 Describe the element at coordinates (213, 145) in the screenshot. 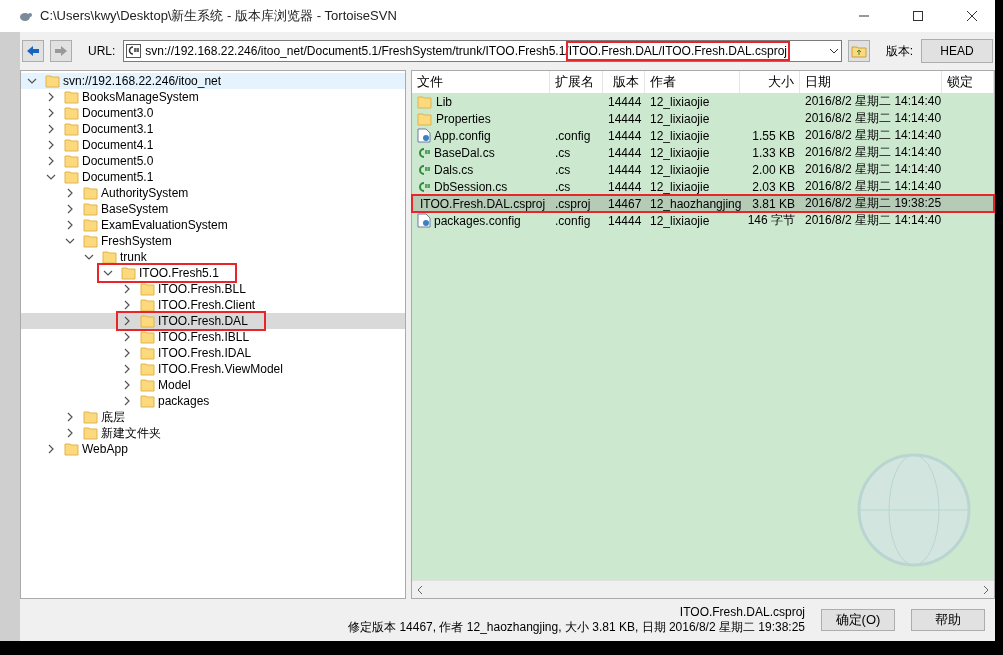

I see `tree-item: Document4.1` at that location.